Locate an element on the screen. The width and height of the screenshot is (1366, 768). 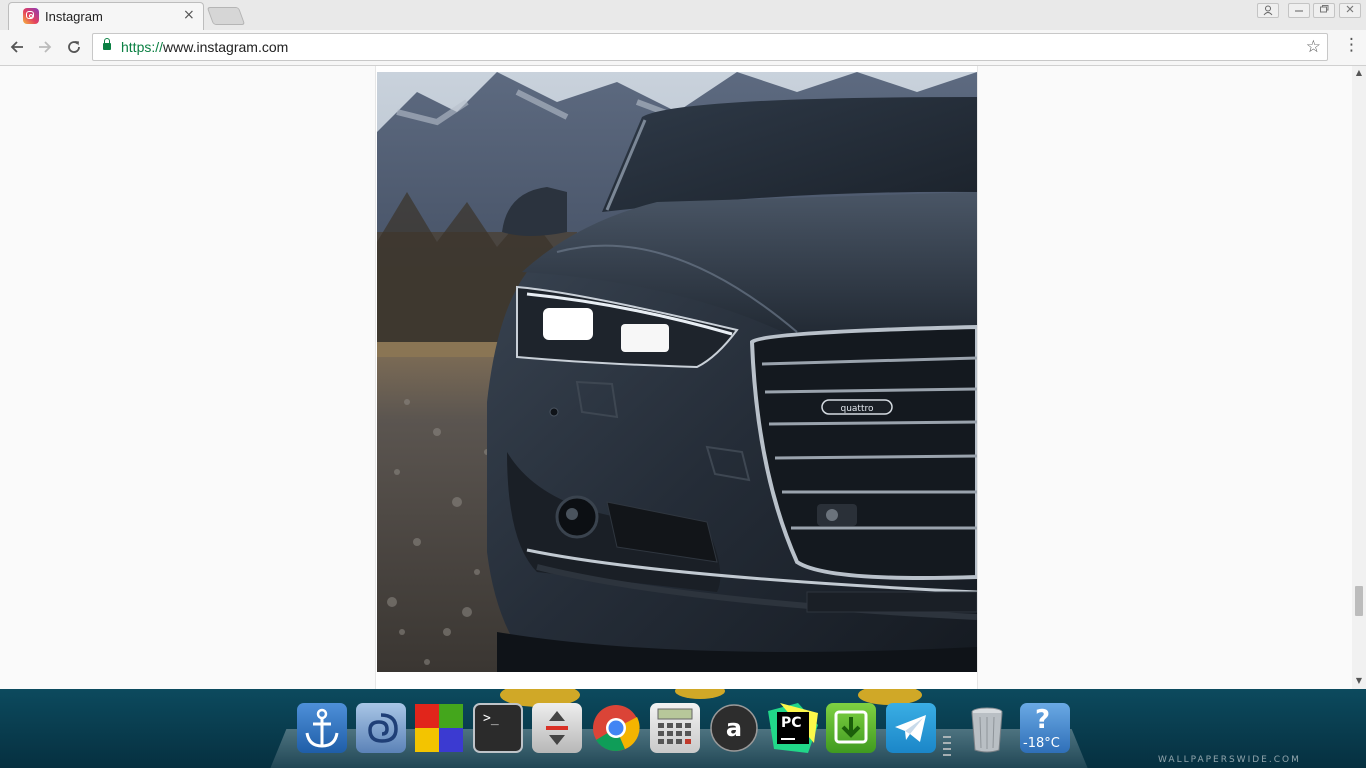
user-icon is located at coordinates (1268, 10).